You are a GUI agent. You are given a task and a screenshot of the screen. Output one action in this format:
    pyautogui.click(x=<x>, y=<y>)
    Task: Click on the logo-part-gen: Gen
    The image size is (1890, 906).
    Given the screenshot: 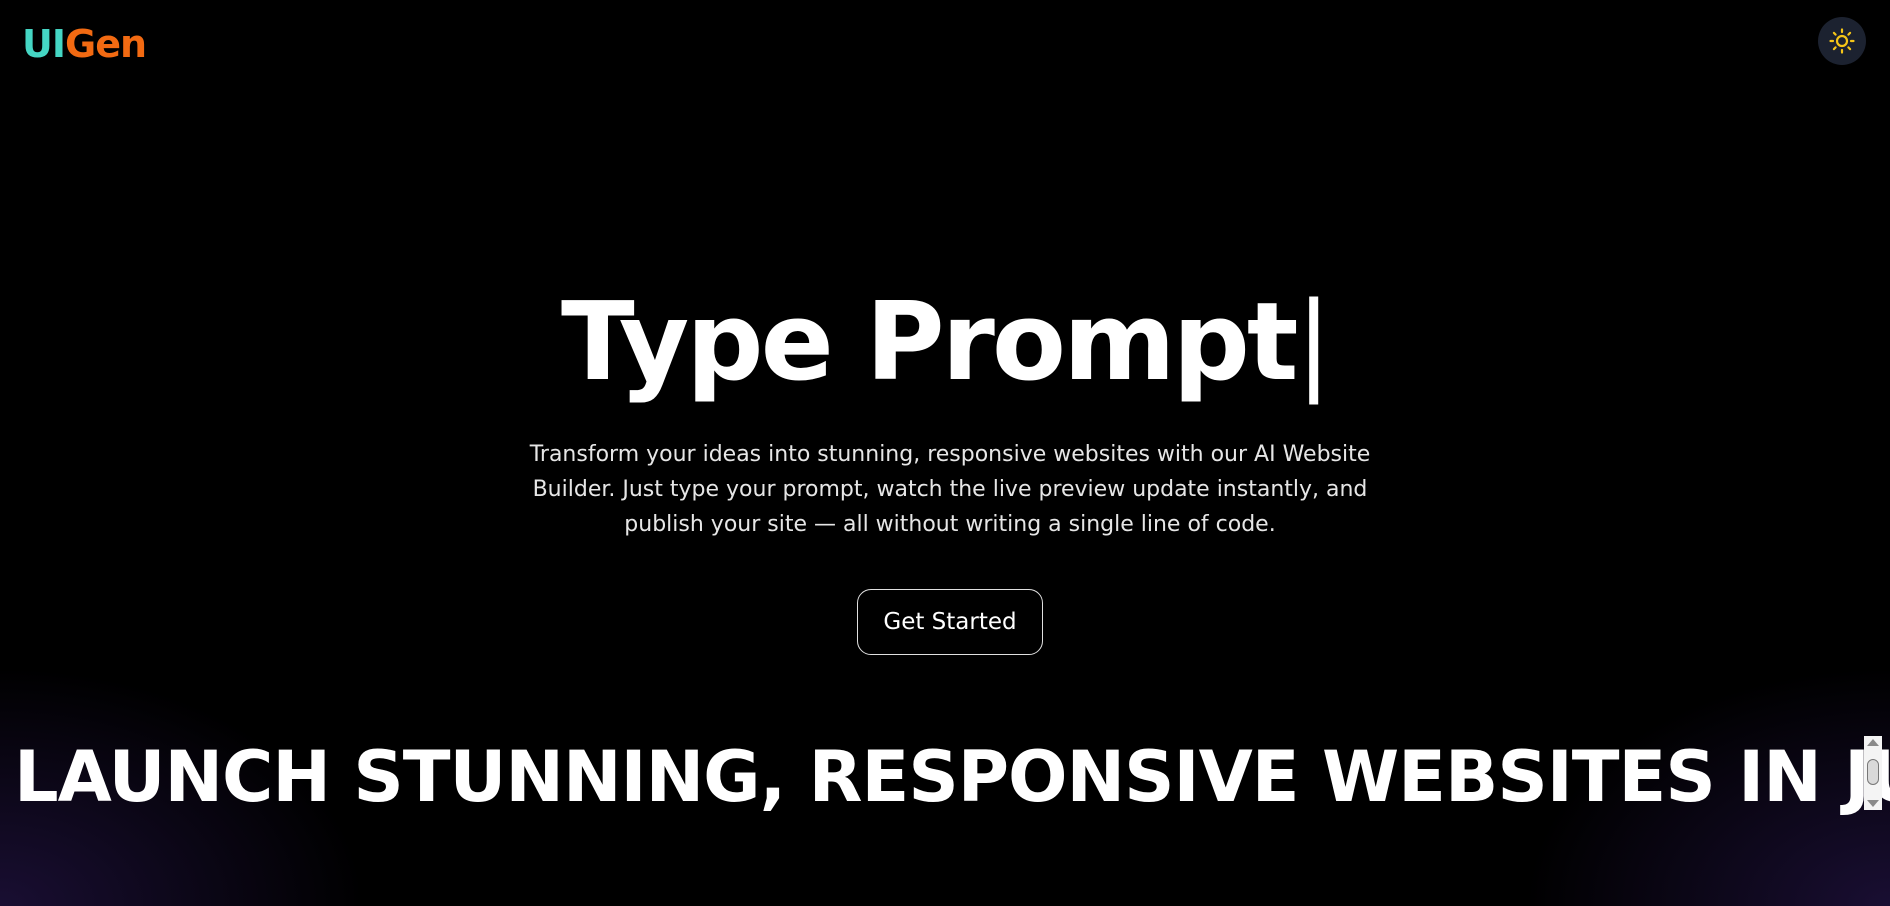 What is the action you would take?
    pyautogui.click(x=106, y=44)
    